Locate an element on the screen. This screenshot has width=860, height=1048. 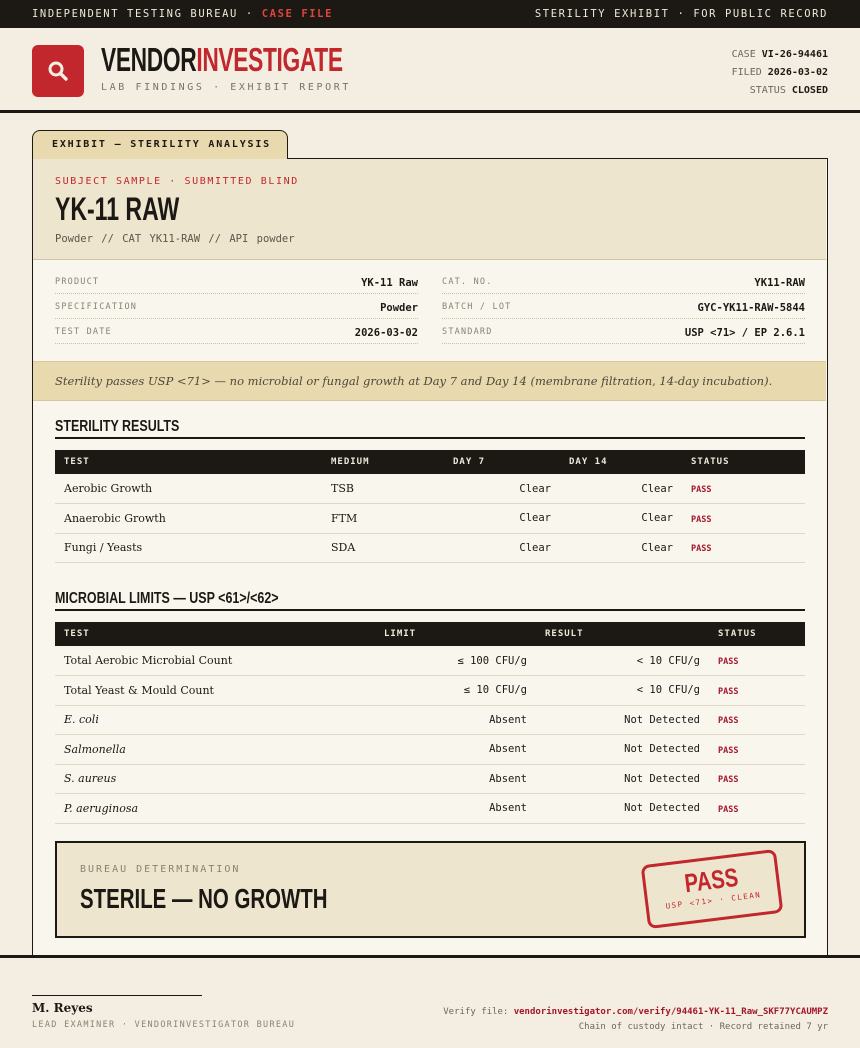
table-row: Fungi / Yeasts SDA Clear Clear PASS is located at coordinates (430, 548).